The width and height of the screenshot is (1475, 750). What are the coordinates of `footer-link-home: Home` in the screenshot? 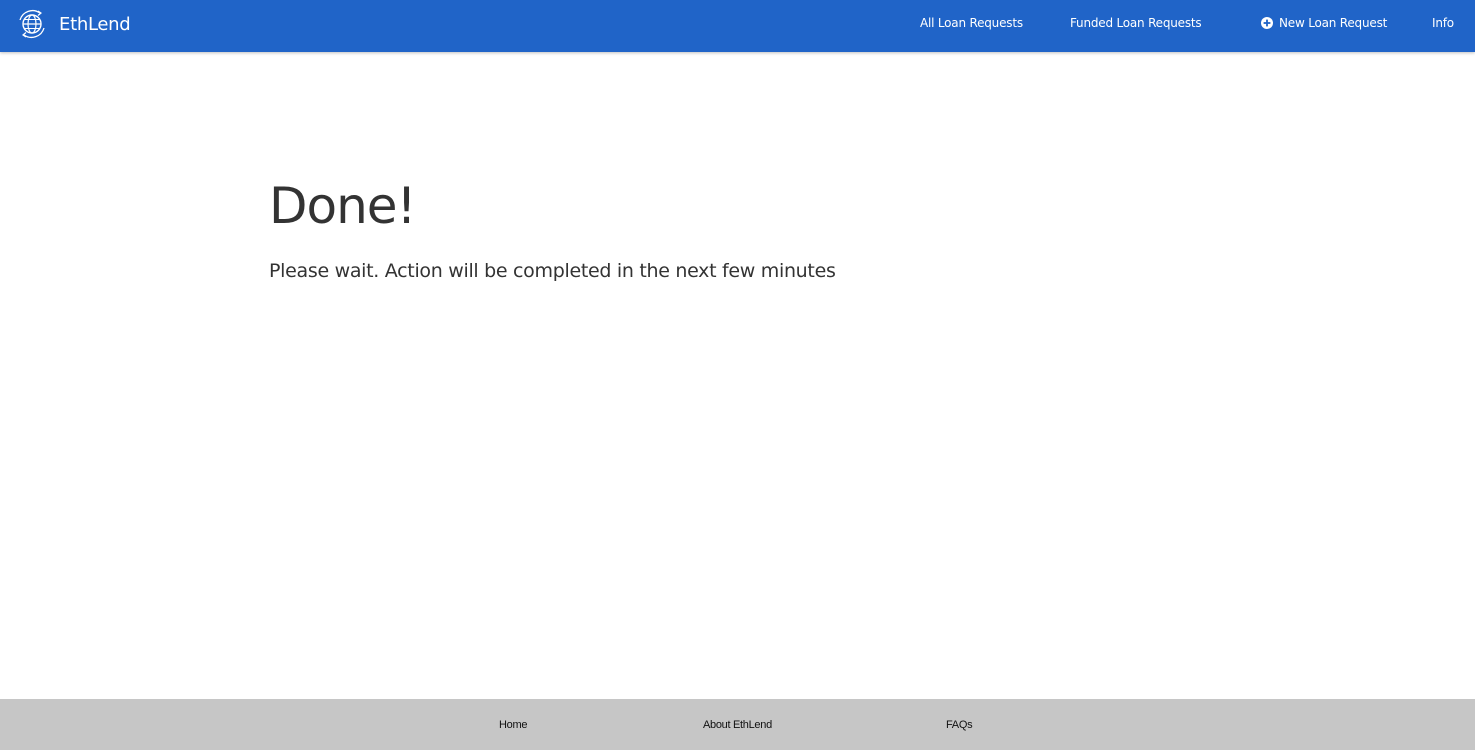 It's located at (513, 725).